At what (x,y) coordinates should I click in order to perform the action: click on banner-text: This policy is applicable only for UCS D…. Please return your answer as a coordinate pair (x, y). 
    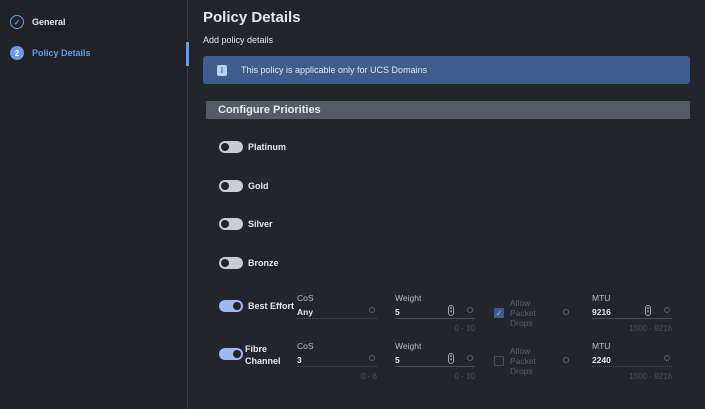
    Looking at the image, I should click on (334, 70).